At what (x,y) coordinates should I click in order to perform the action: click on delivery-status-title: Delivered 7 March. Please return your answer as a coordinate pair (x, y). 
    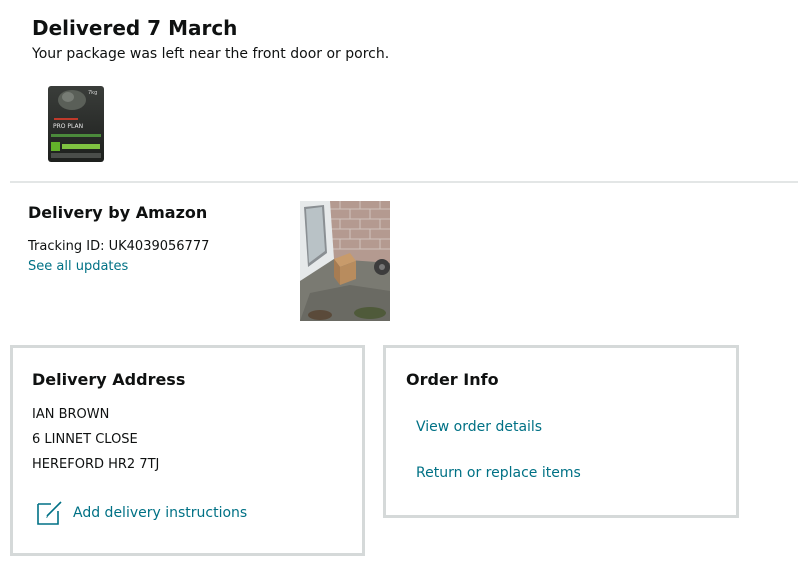
    Looking at the image, I should click on (135, 28).